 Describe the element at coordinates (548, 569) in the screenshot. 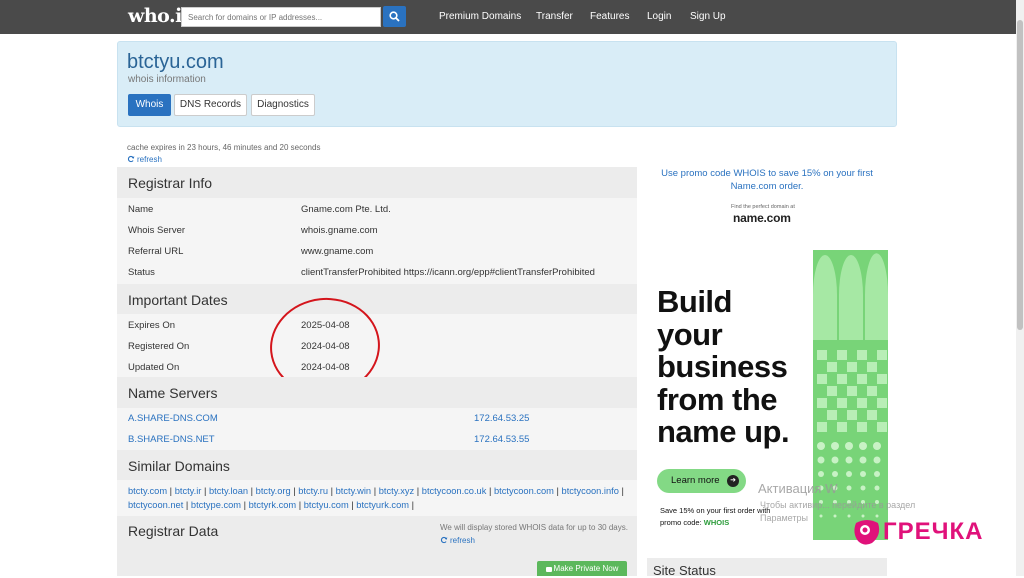

I see `lock-icon` at that location.